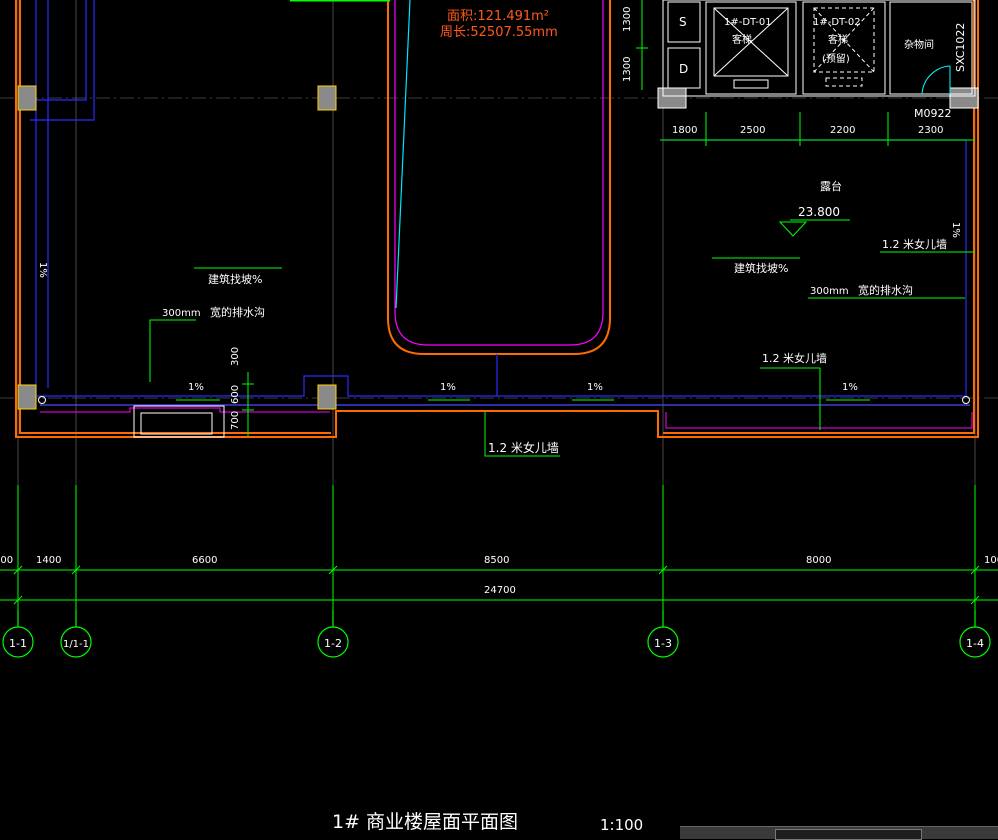  I want to click on command-input-field, so click(848, 834).